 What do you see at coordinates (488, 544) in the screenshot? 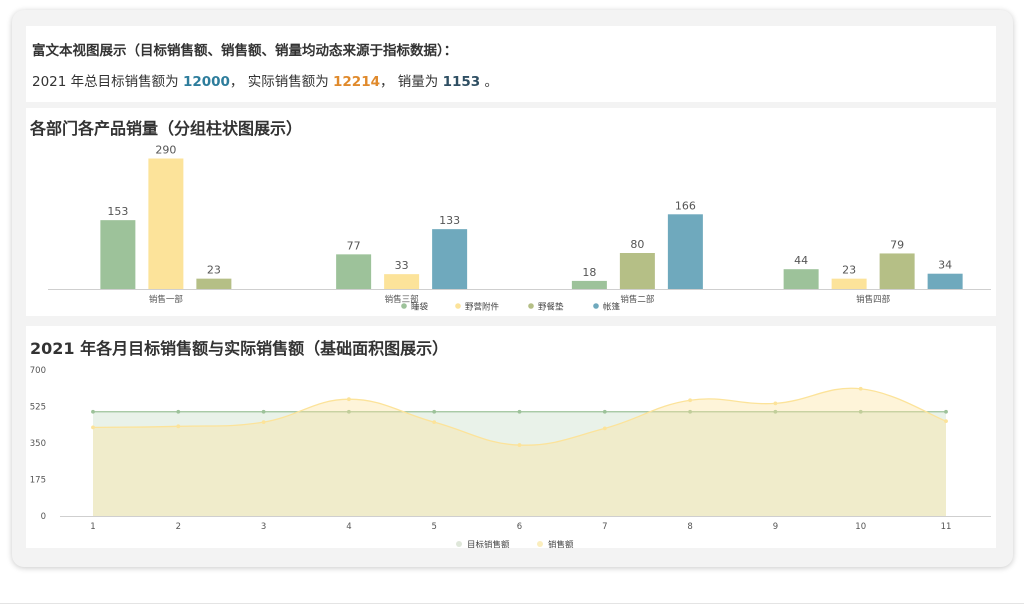
I see `legend-label: 目标销售额` at bounding box center [488, 544].